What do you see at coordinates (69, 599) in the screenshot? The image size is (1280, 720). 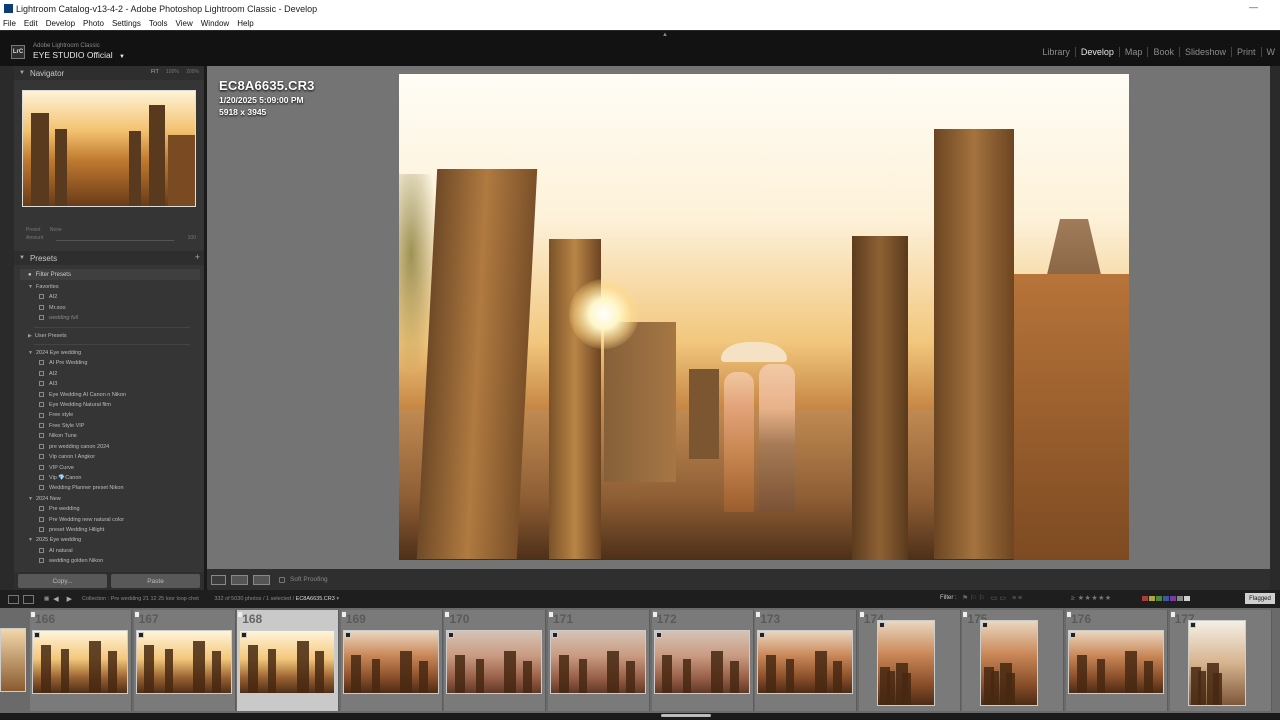 I see `forward-arrow-icon: ▶` at bounding box center [69, 599].